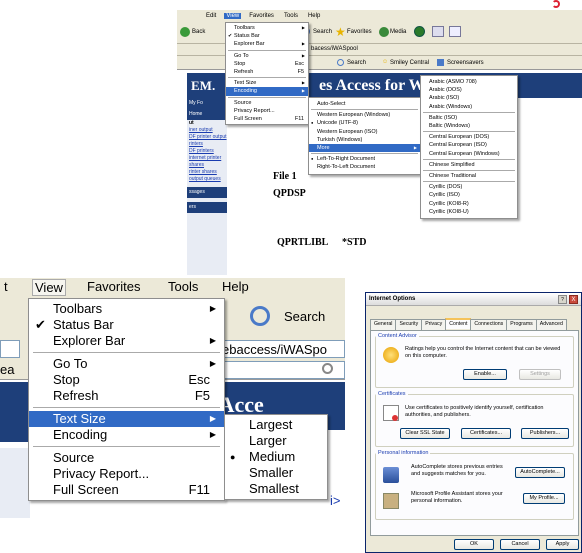 This screenshot has width=582, height=553. What do you see at coordinates (469, 137) in the screenshot?
I see `menu-item-central-european-dos: Central European (DOS)` at bounding box center [469, 137].